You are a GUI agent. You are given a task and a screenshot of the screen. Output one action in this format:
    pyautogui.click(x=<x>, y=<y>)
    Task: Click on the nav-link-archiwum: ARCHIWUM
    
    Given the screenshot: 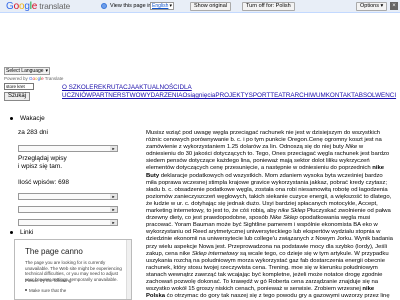 What is the action you would take?
    pyautogui.click(x=307, y=95)
    